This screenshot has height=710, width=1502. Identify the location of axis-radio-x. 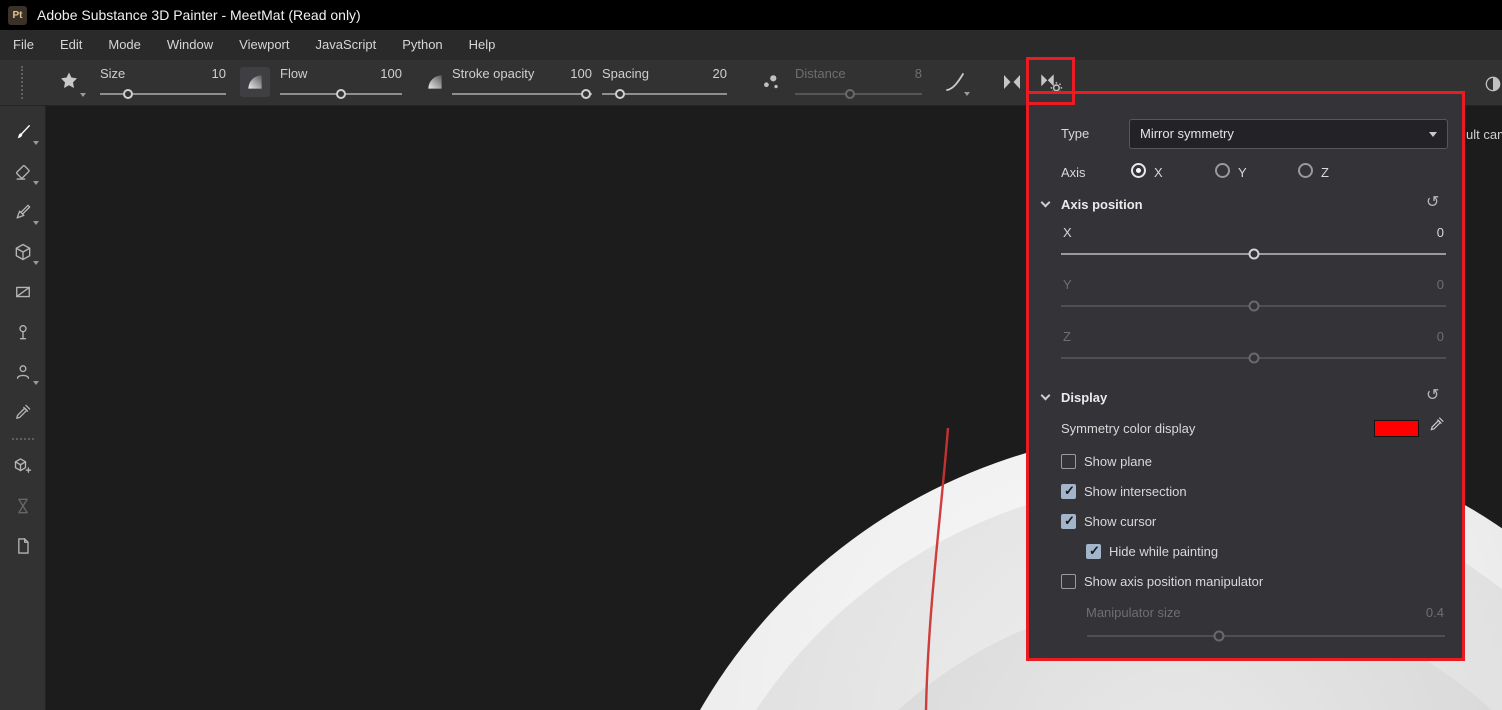
(1138, 170).